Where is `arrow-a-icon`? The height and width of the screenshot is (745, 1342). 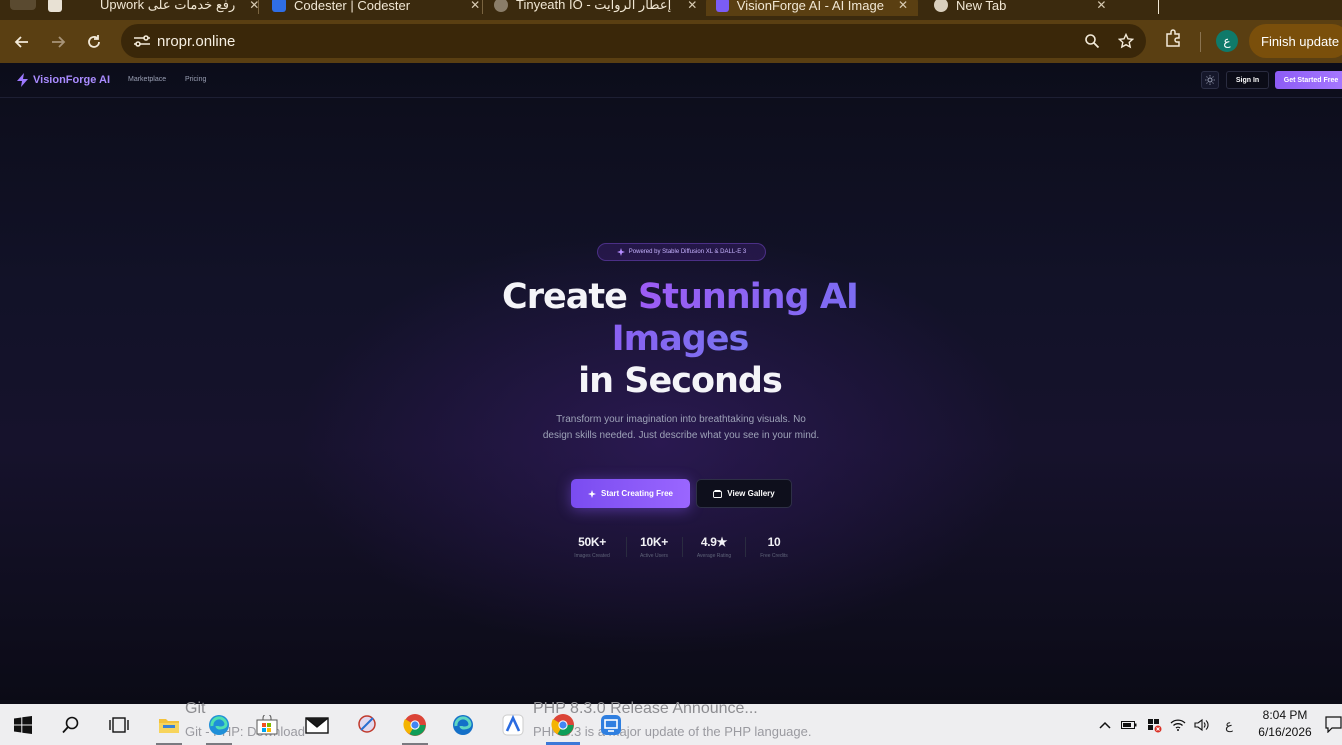
arrow-a-icon is located at coordinates (513, 724).